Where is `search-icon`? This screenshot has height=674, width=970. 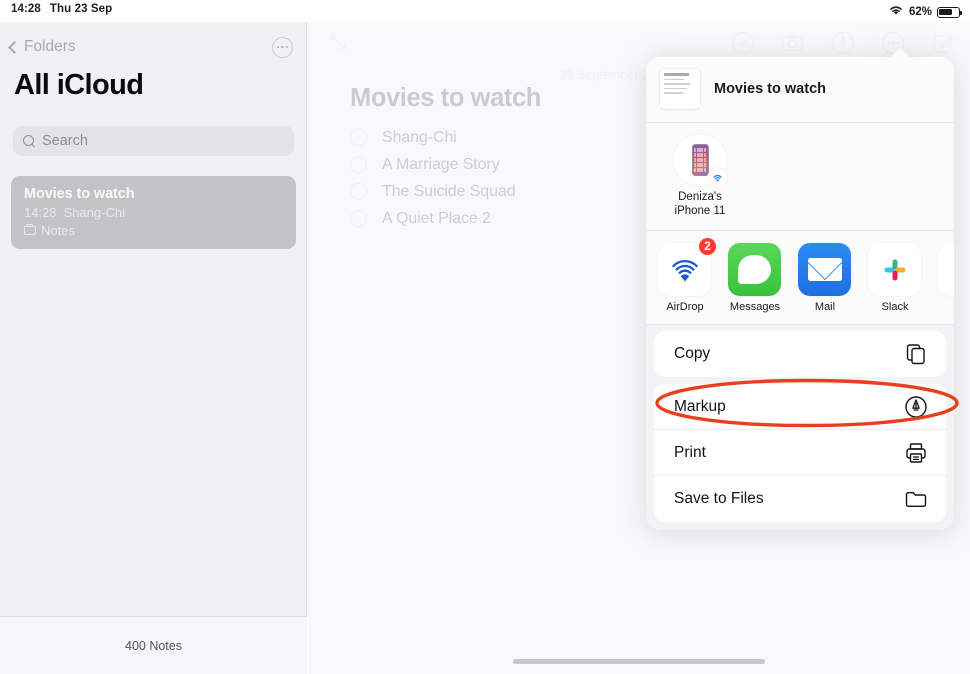 search-icon is located at coordinates (29, 141).